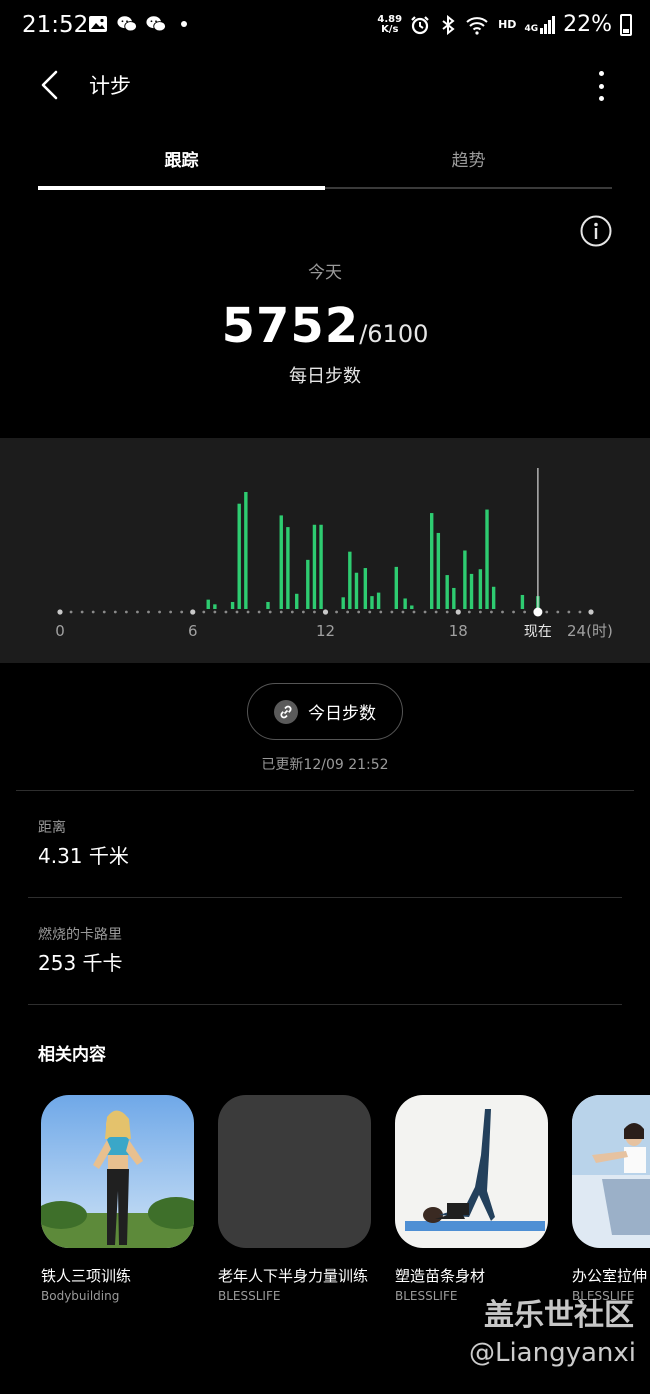 This screenshot has width=650, height=1394. What do you see at coordinates (193, 631) in the screenshot?
I see `chart-tick-label: 6` at bounding box center [193, 631].